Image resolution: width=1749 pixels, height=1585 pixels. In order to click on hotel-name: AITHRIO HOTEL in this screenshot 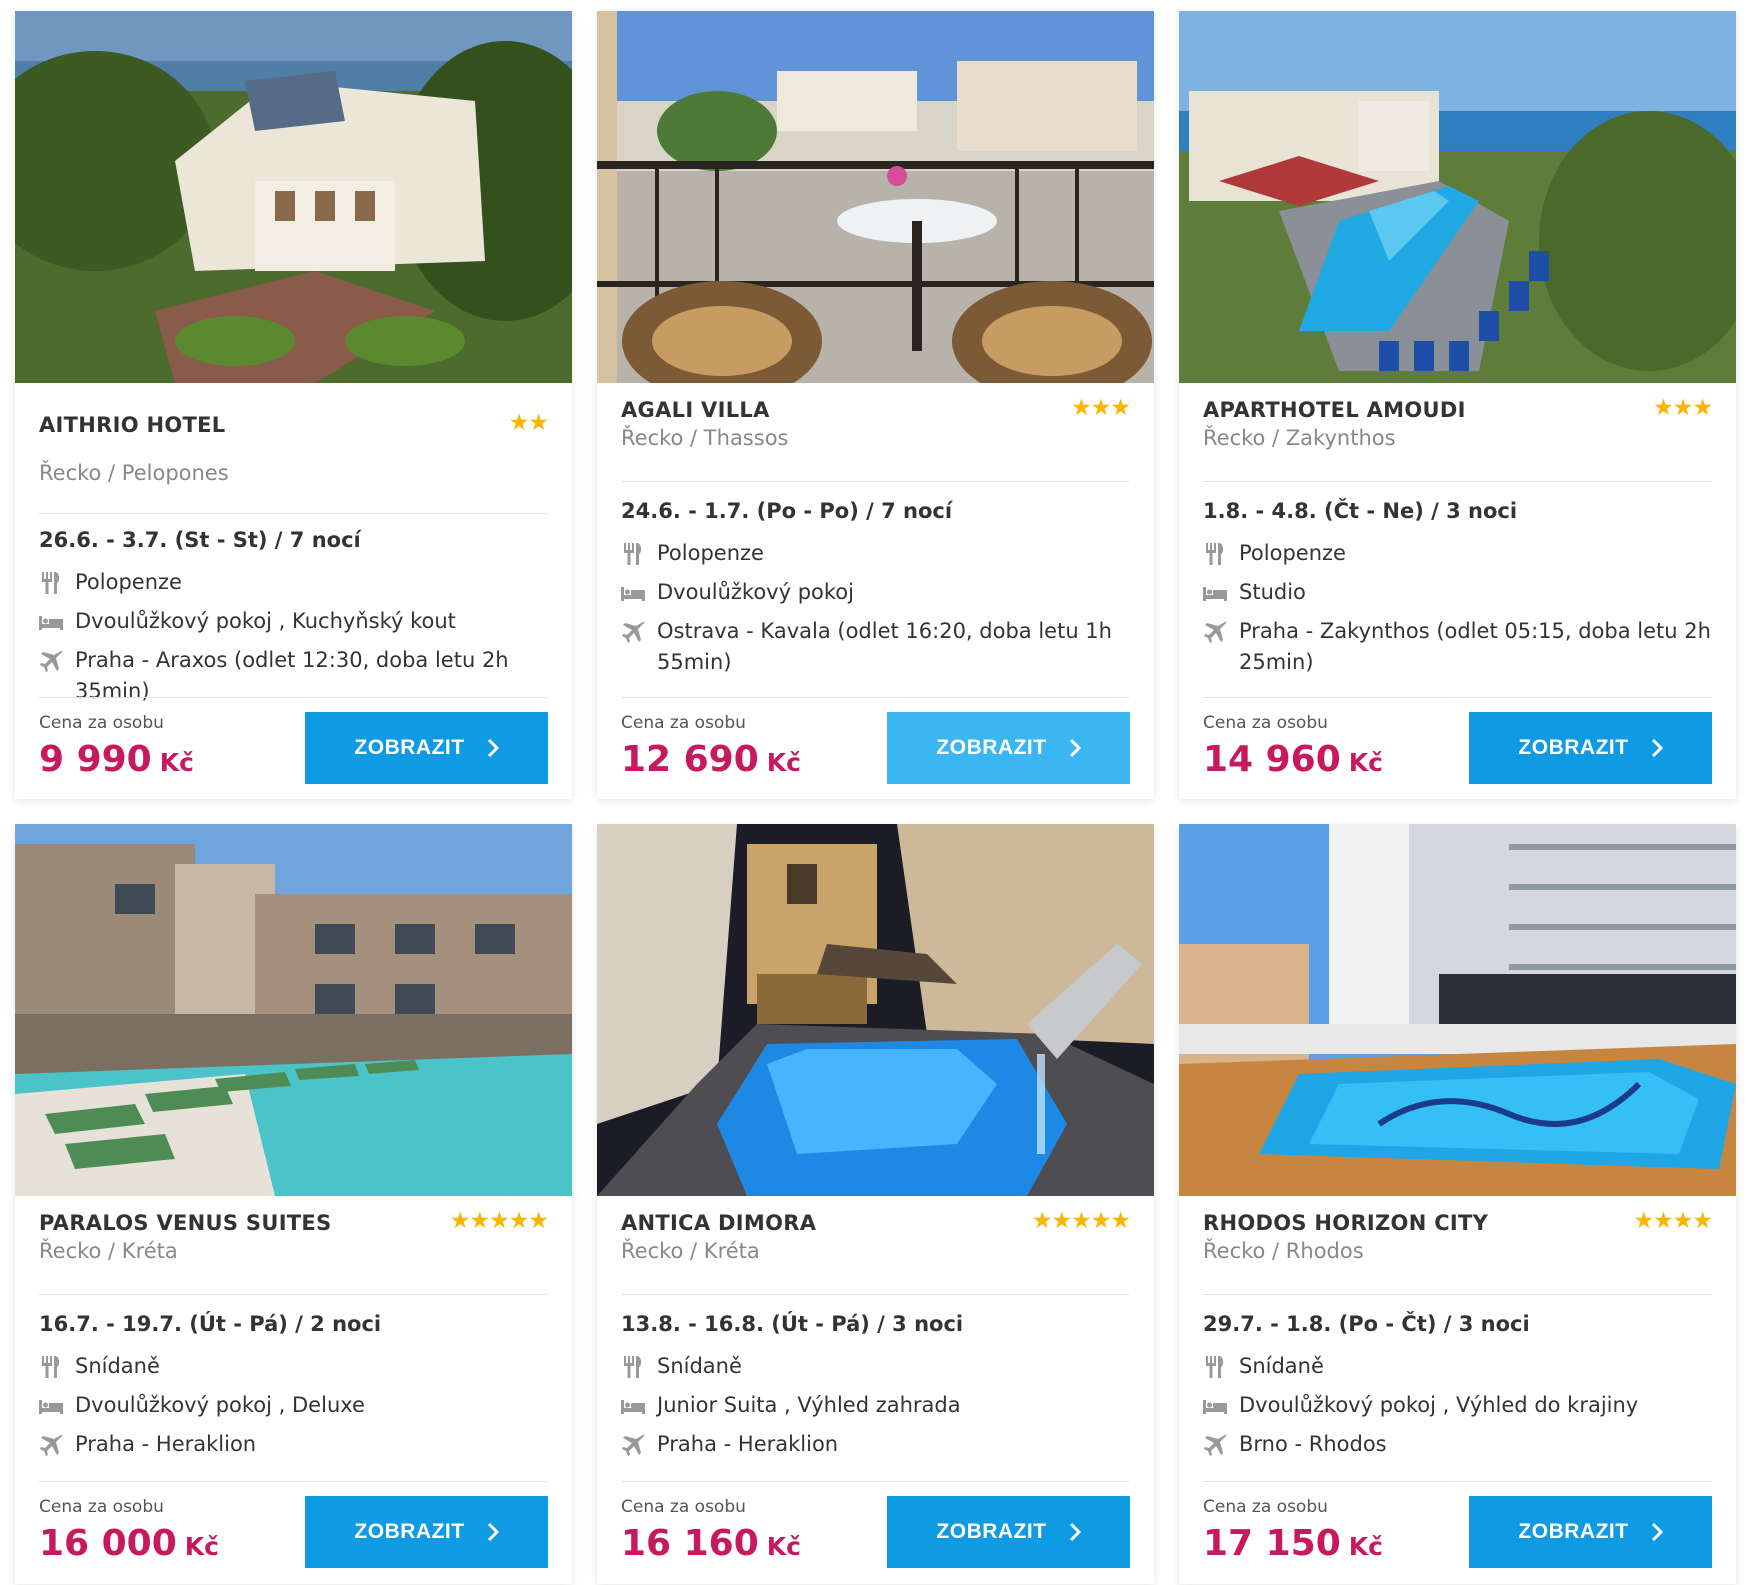, I will do `click(132, 425)`.